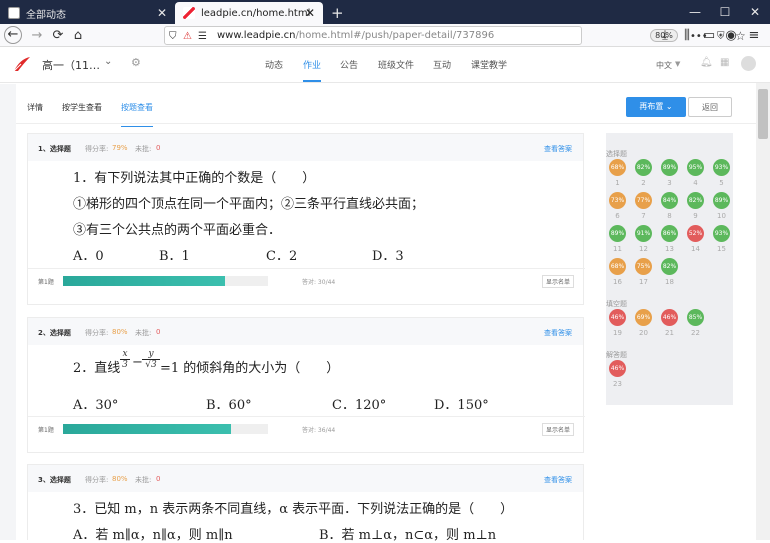  I want to click on question-number: 1, so click(617, 183).